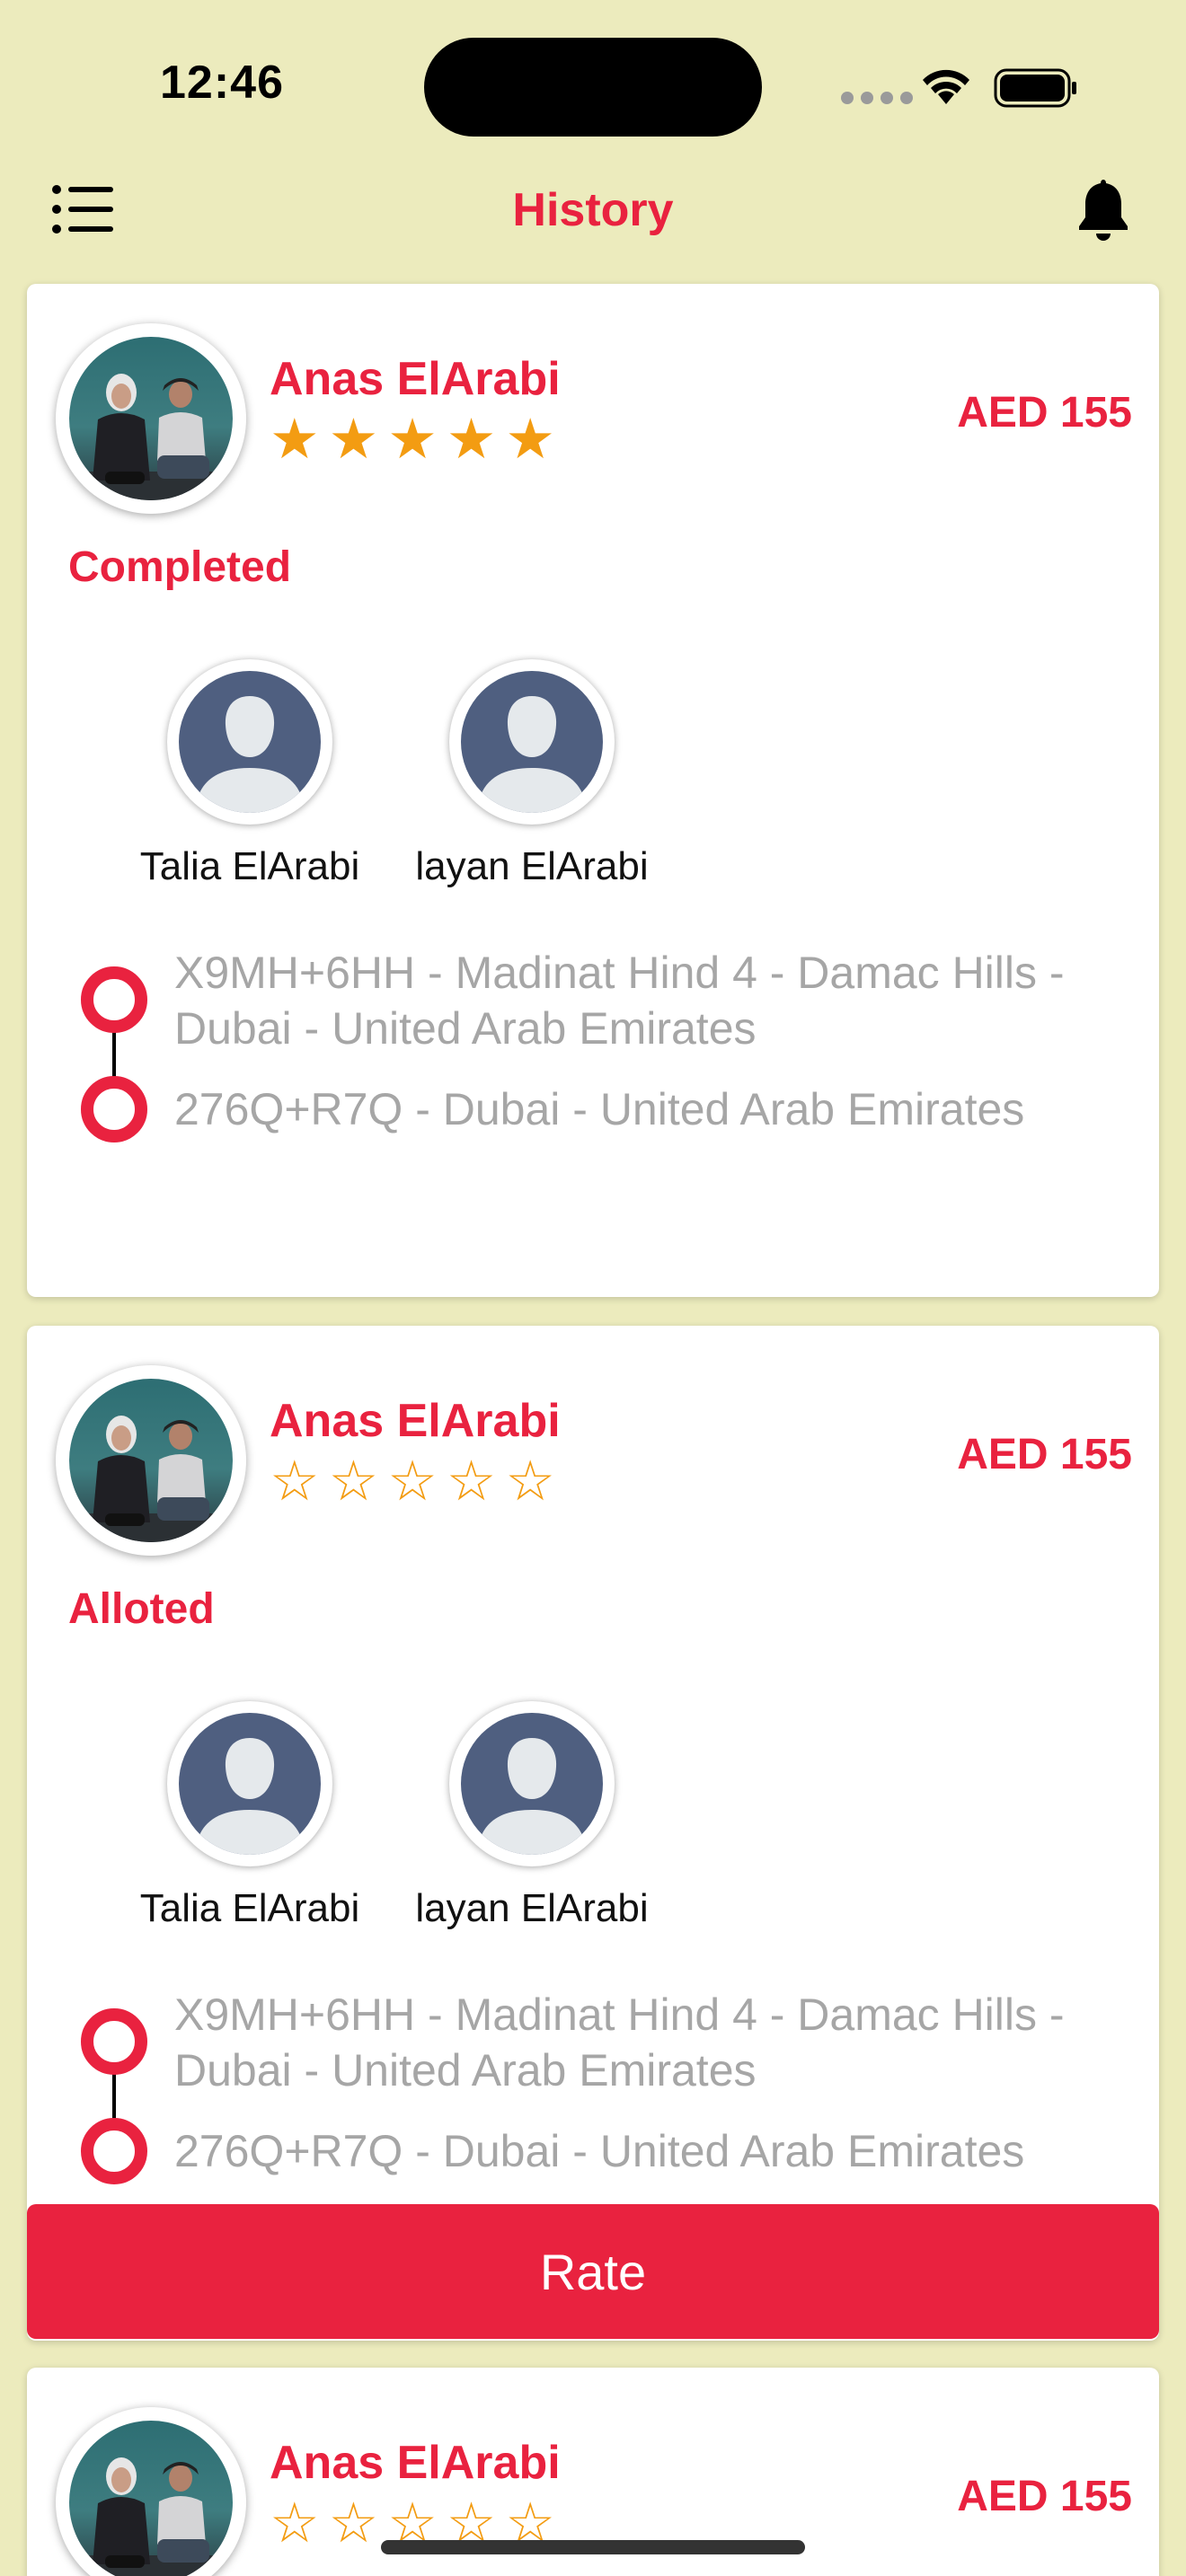 This screenshot has width=1186, height=2576. Describe the element at coordinates (1035, 88) in the screenshot. I see `battery-icon` at that location.